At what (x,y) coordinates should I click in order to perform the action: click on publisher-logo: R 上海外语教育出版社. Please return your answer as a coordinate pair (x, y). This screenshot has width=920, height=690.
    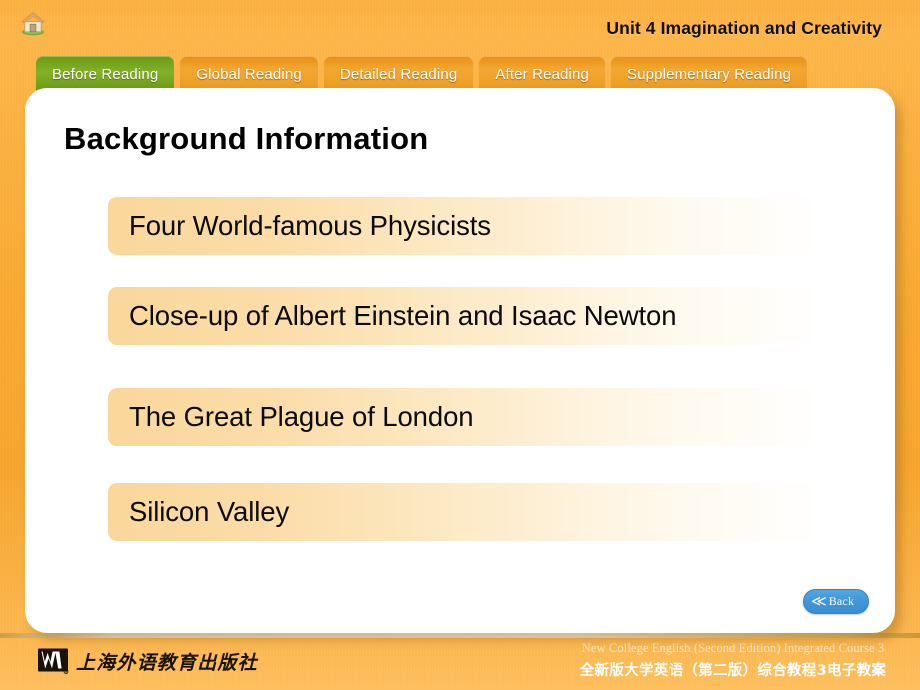
    Looking at the image, I should click on (147, 661).